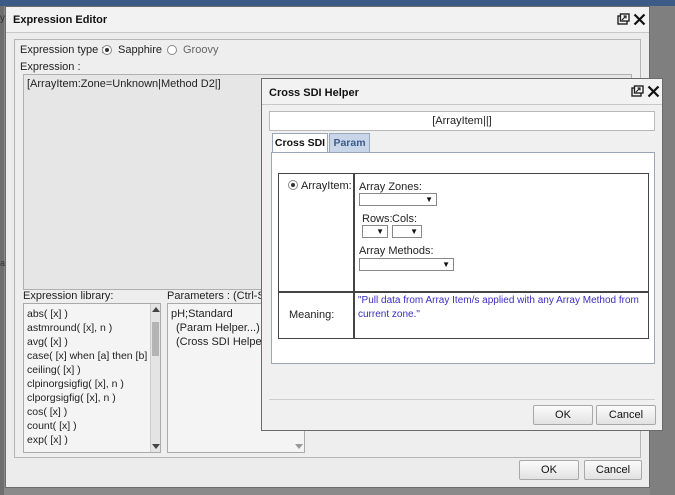 The height and width of the screenshot is (495, 675). I want to click on array-methods-label: Array Methods:, so click(396, 251).